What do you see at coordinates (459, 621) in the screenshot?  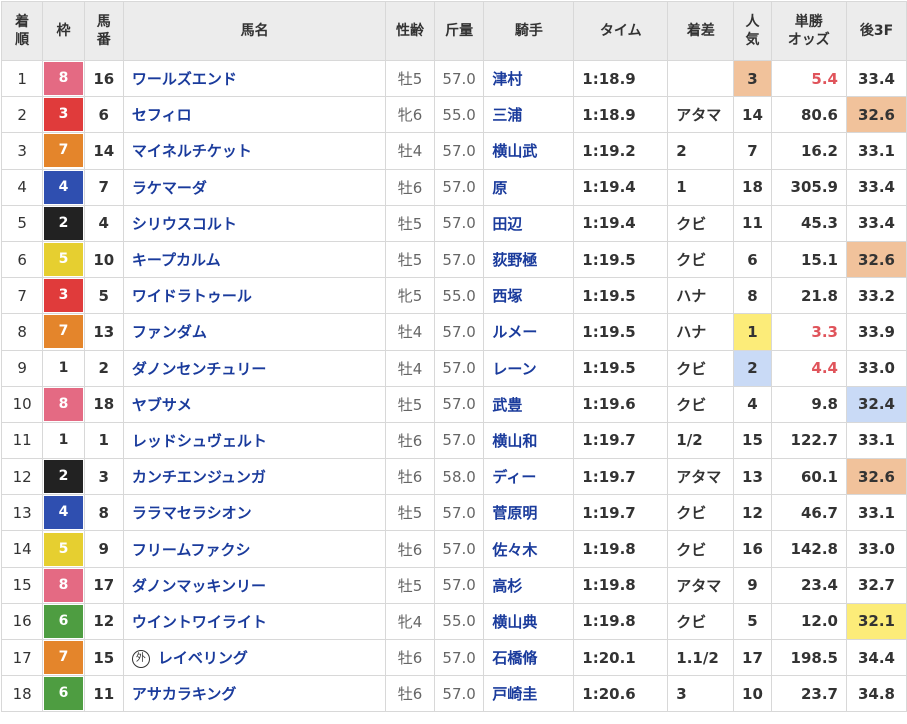 I see `carried-weight: 55.0` at bounding box center [459, 621].